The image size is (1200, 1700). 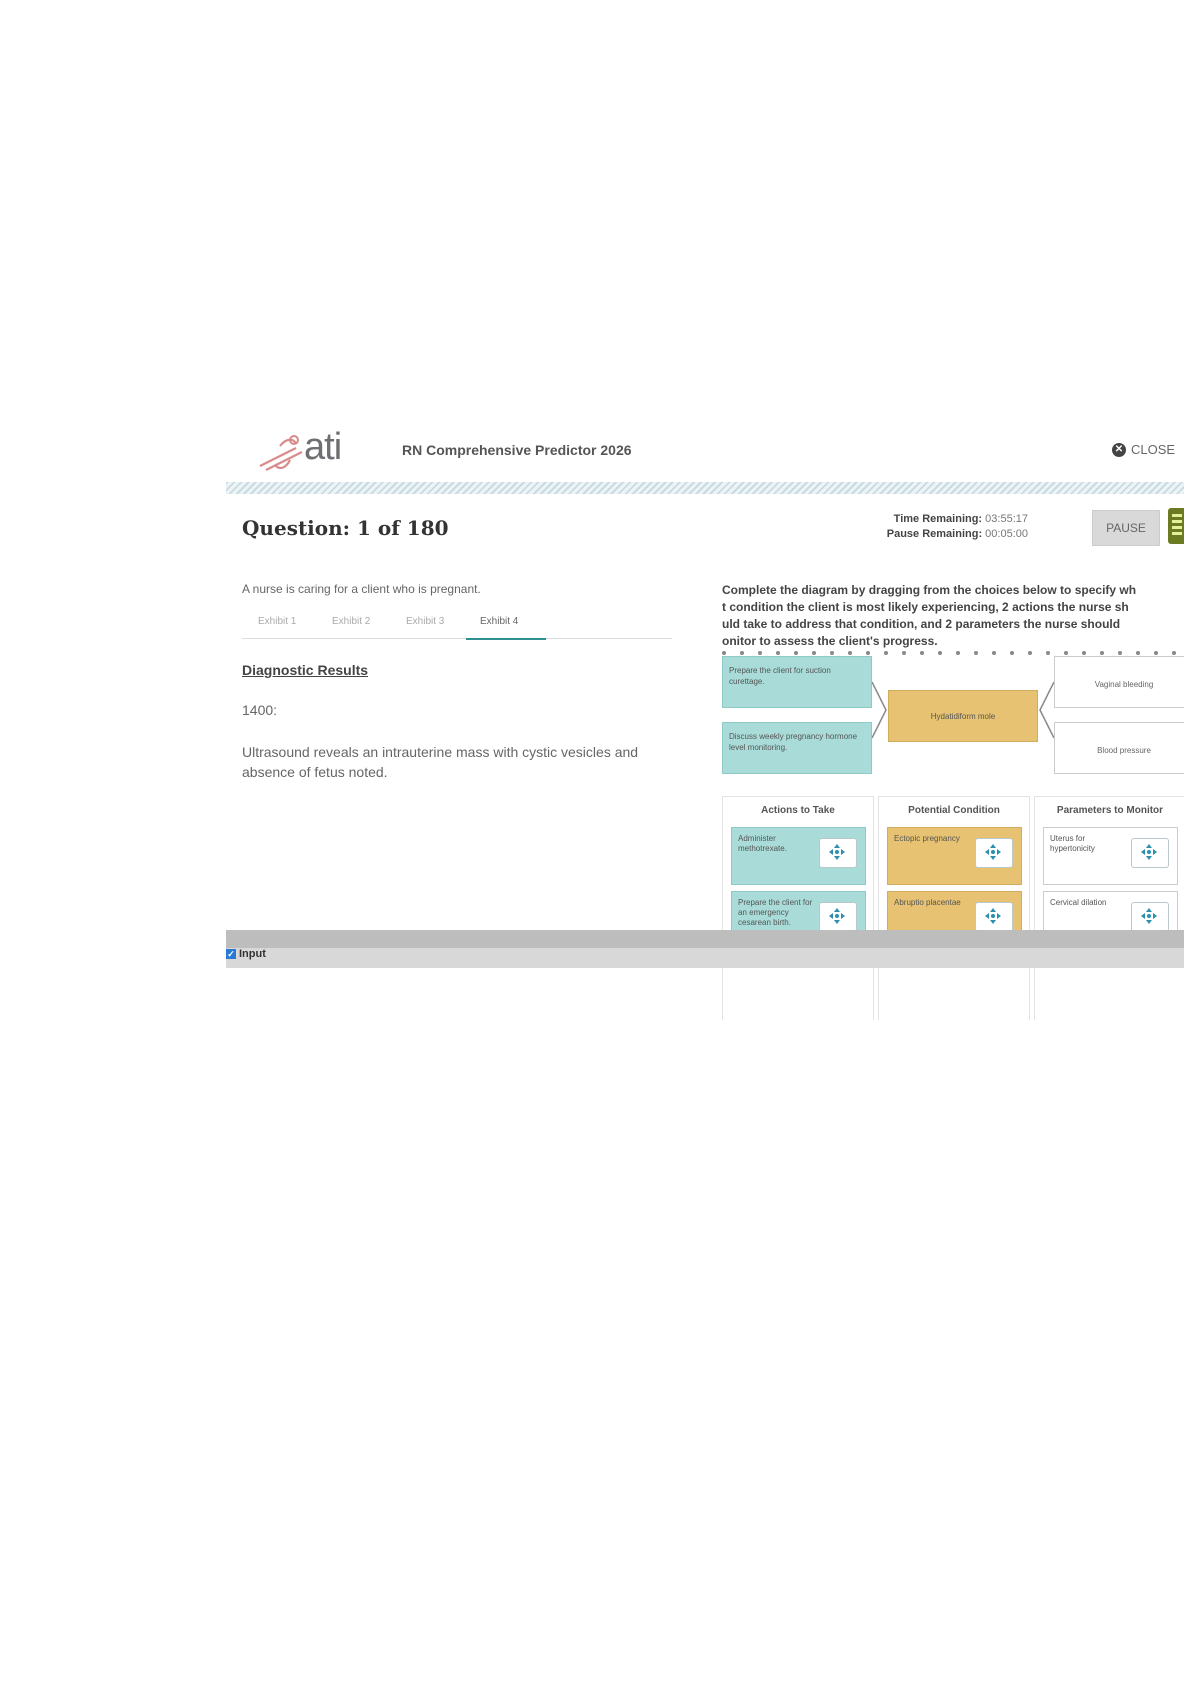 What do you see at coordinates (954, 810) in the screenshot?
I see `conditions-header: Potential Condition` at bounding box center [954, 810].